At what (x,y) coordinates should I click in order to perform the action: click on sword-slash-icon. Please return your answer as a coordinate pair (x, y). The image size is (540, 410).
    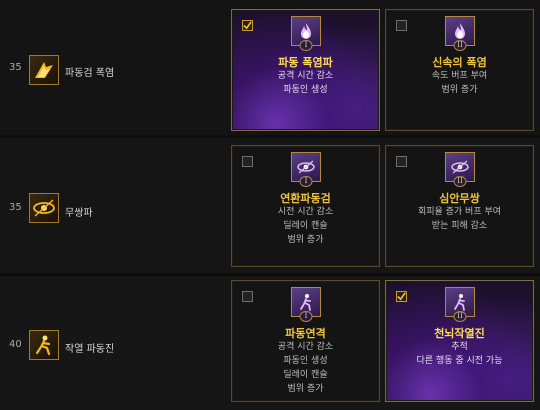
    Looking at the image, I should click on (44, 70).